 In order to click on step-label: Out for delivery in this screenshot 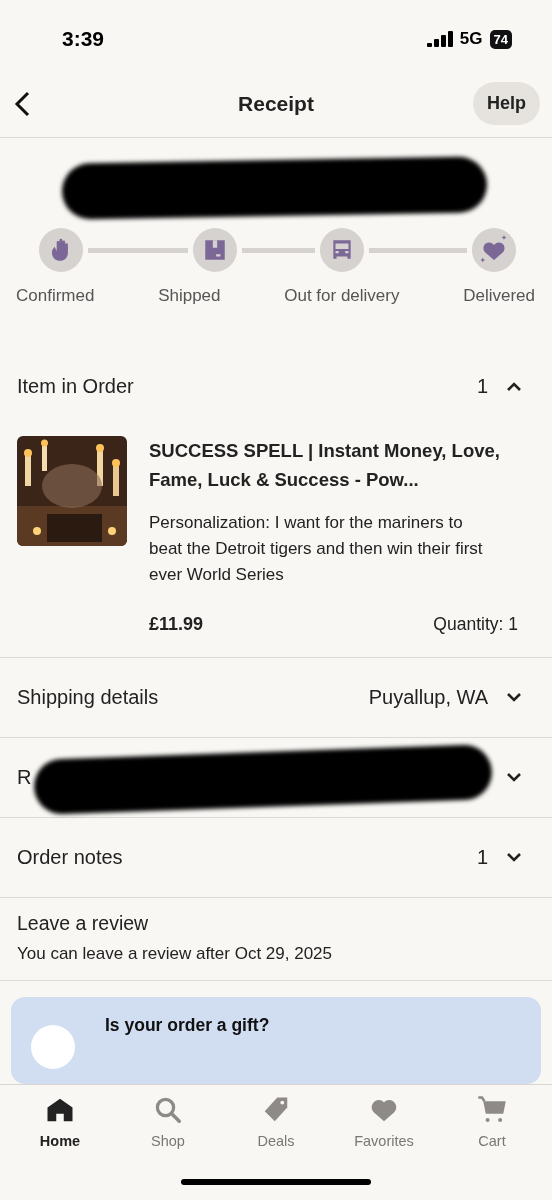, I will do `click(342, 296)`.